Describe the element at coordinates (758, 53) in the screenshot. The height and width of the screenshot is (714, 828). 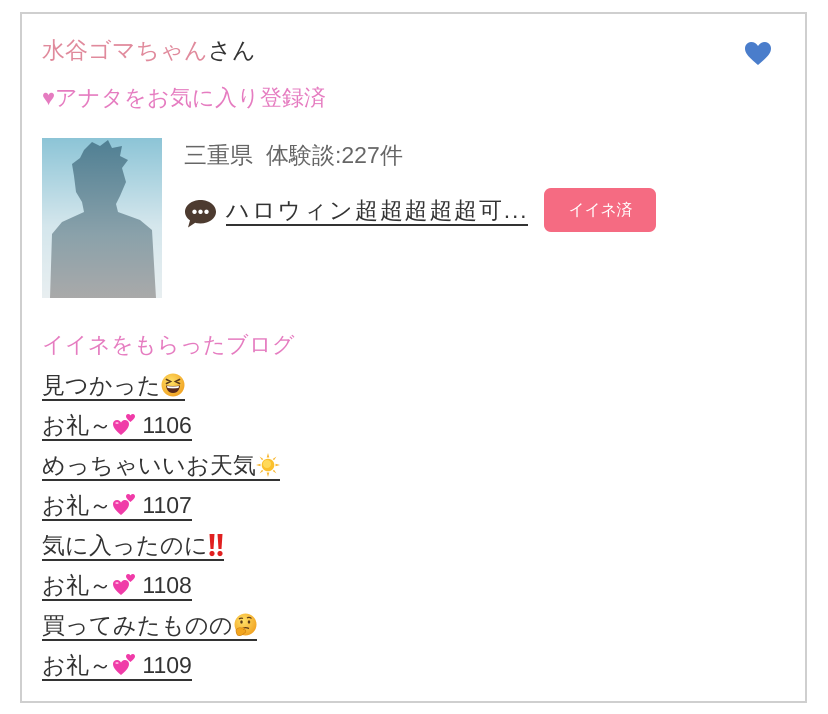
I see `heart-icon` at that location.